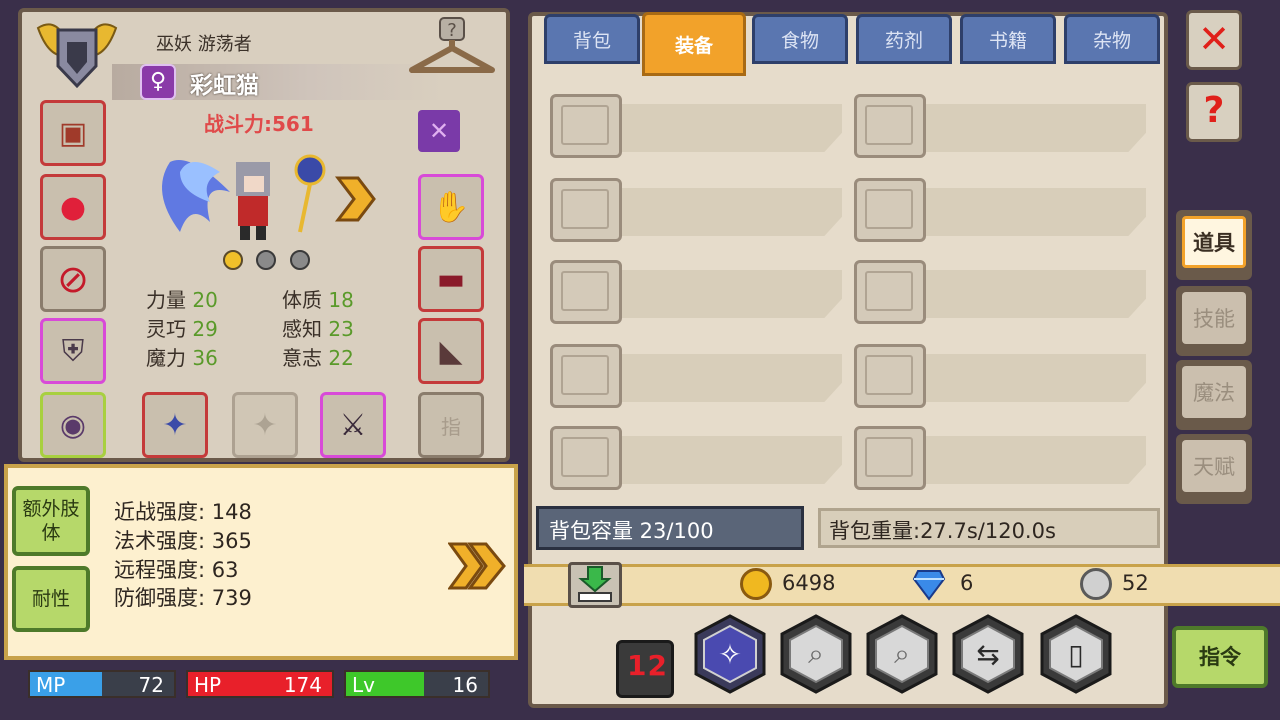 This screenshot has width=1280, height=720. Describe the element at coordinates (967, 583) in the screenshot. I see `gem-amount: 6` at that location.